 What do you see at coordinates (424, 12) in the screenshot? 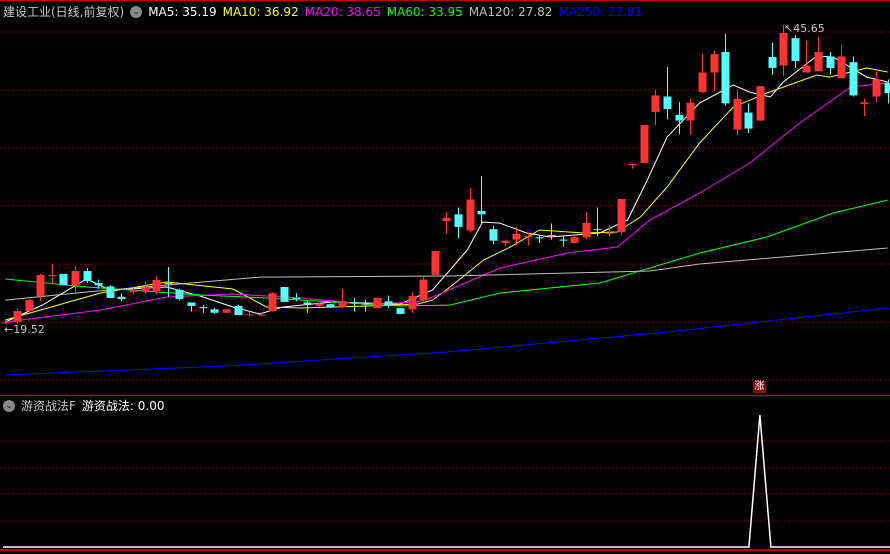
I see `ma60-label: MA60: 33.95` at bounding box center [424, 12].